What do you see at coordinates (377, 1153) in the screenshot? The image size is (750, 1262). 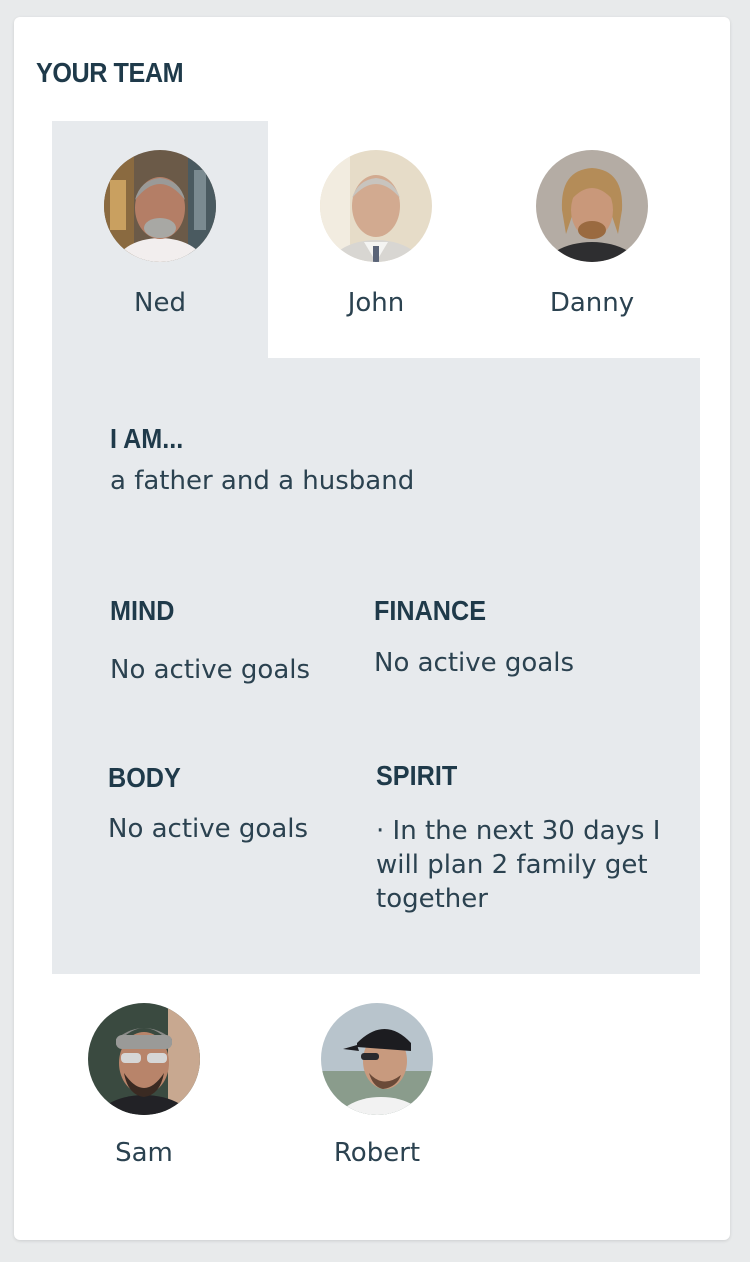 I see `member-name: Robert` at bounding box center [377, 1153].